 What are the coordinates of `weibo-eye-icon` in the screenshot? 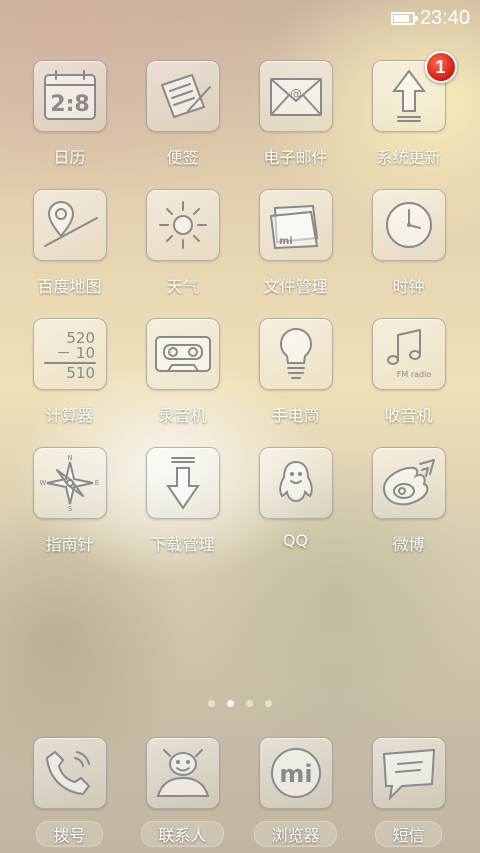 It's located at (408, 482).